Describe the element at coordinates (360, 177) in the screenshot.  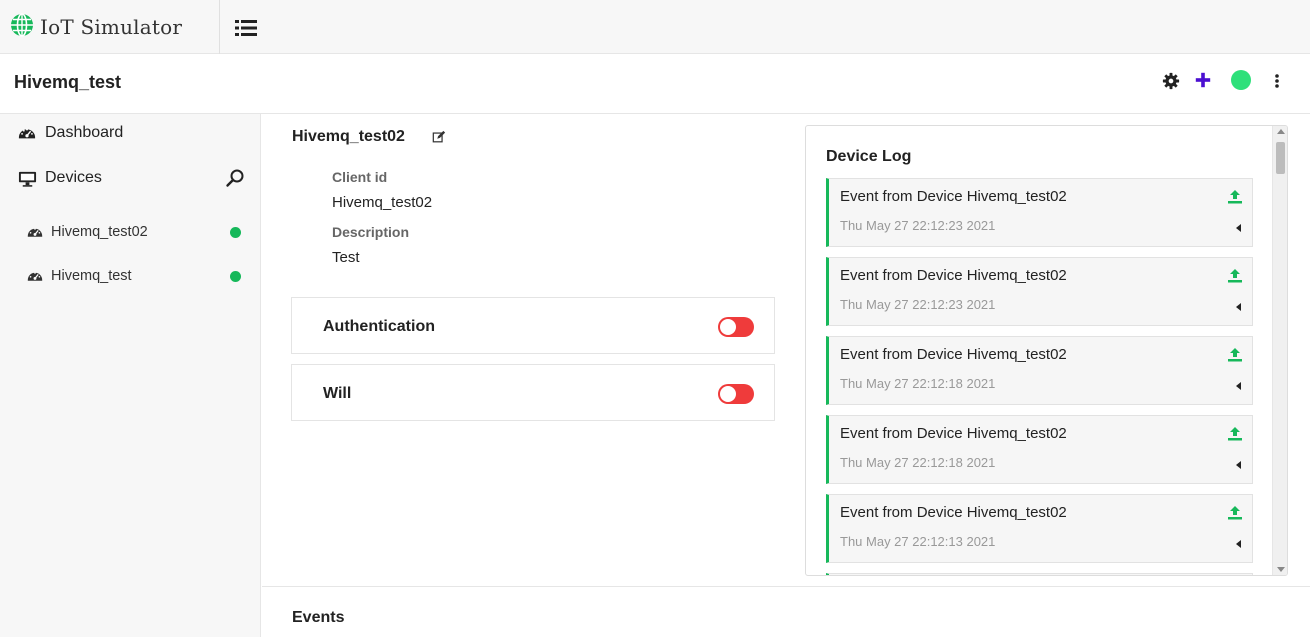
I see `client-id-label: Client id` at that location.